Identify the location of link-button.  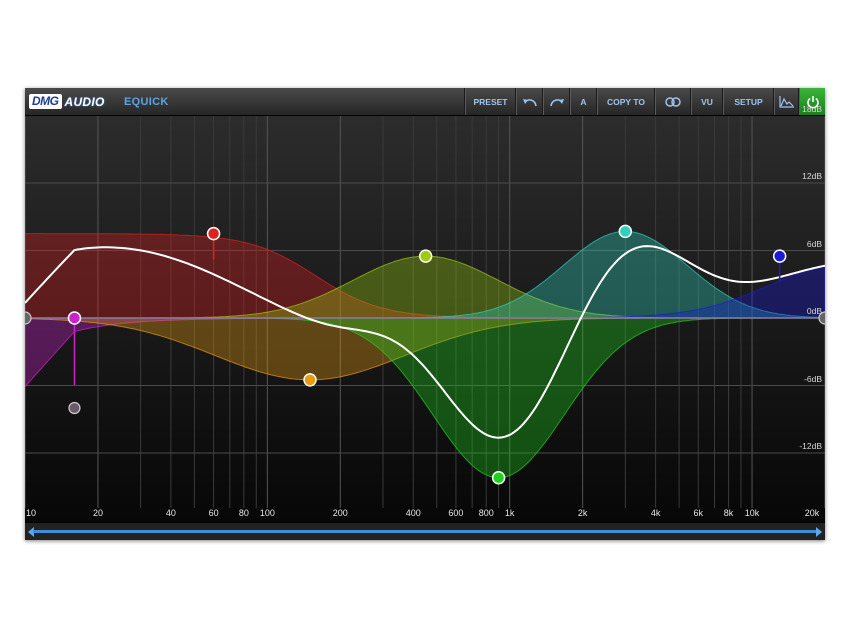
(672, 101).